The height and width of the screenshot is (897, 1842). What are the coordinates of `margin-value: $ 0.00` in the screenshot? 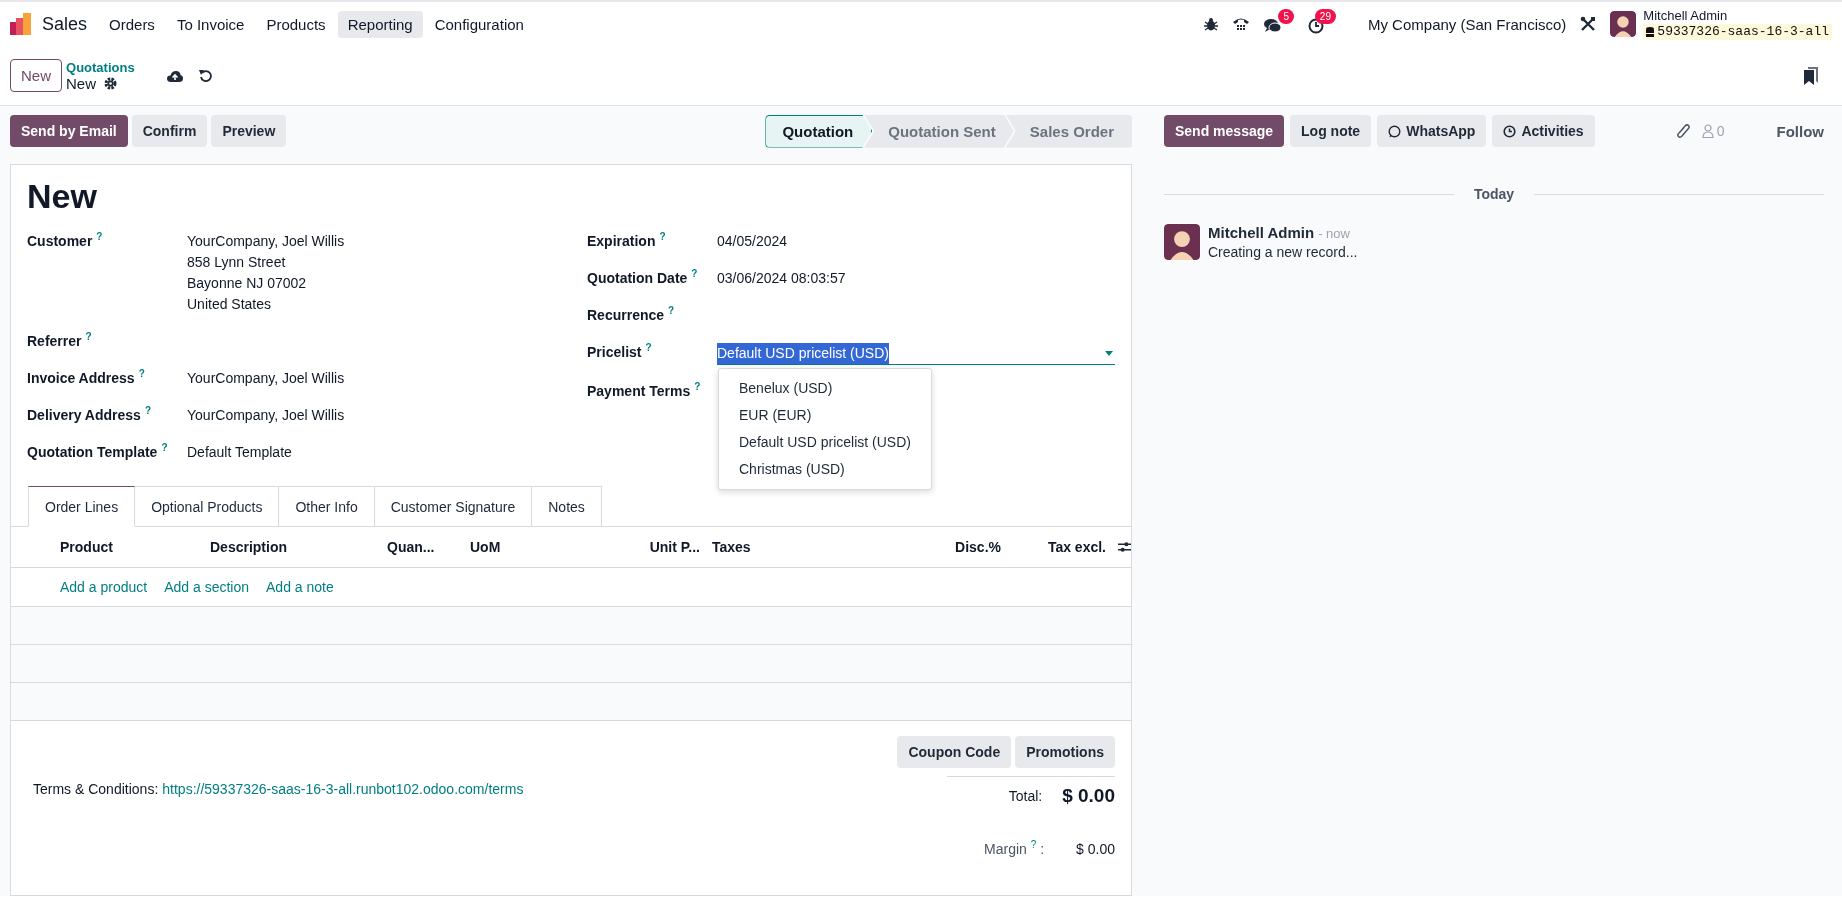 It's located at (1095, 849).